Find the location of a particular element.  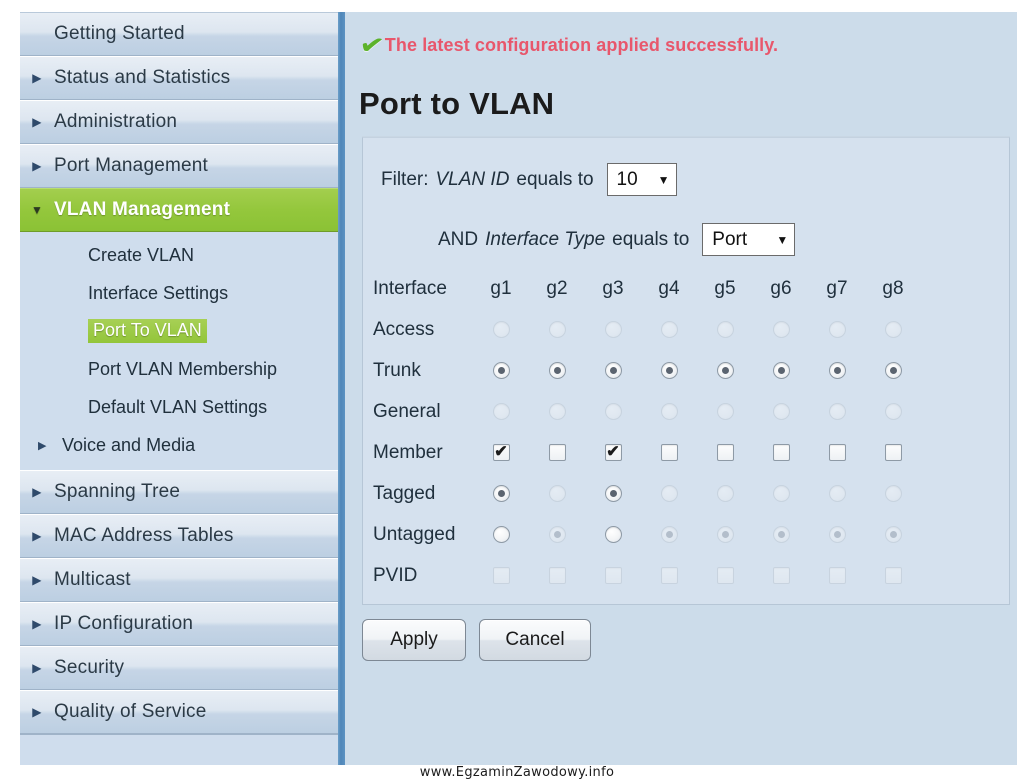

checkbox-member-g3 is located at coordinates (613, 452).